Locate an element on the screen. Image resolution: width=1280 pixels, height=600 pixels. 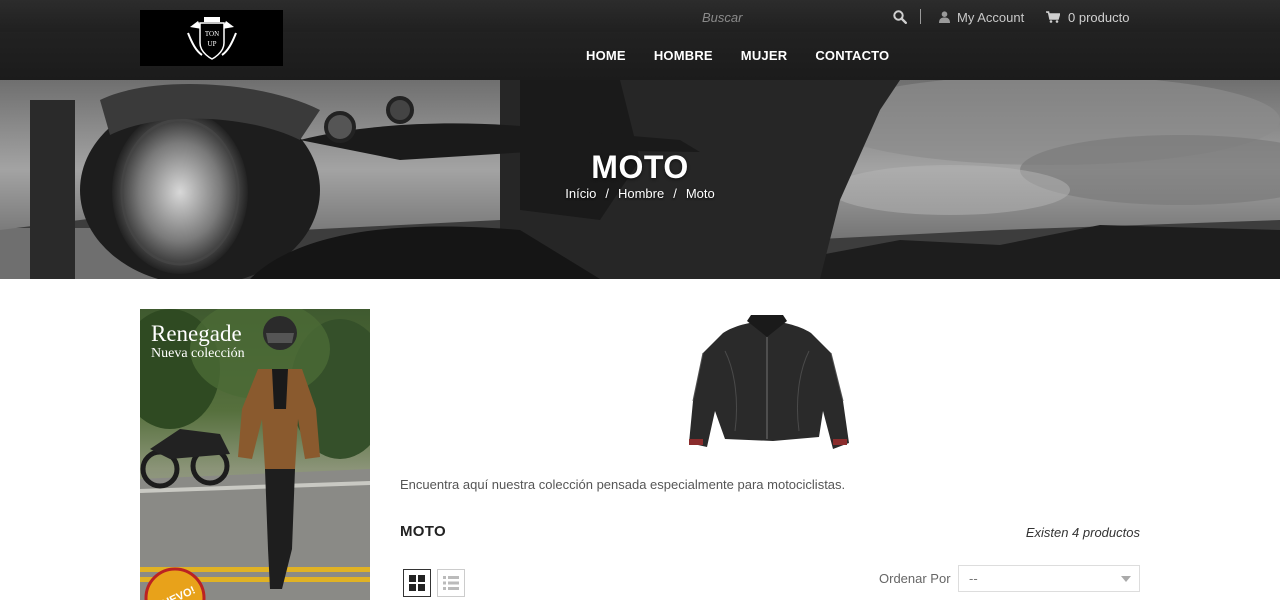
search-button is located at coordinates (900, 17).